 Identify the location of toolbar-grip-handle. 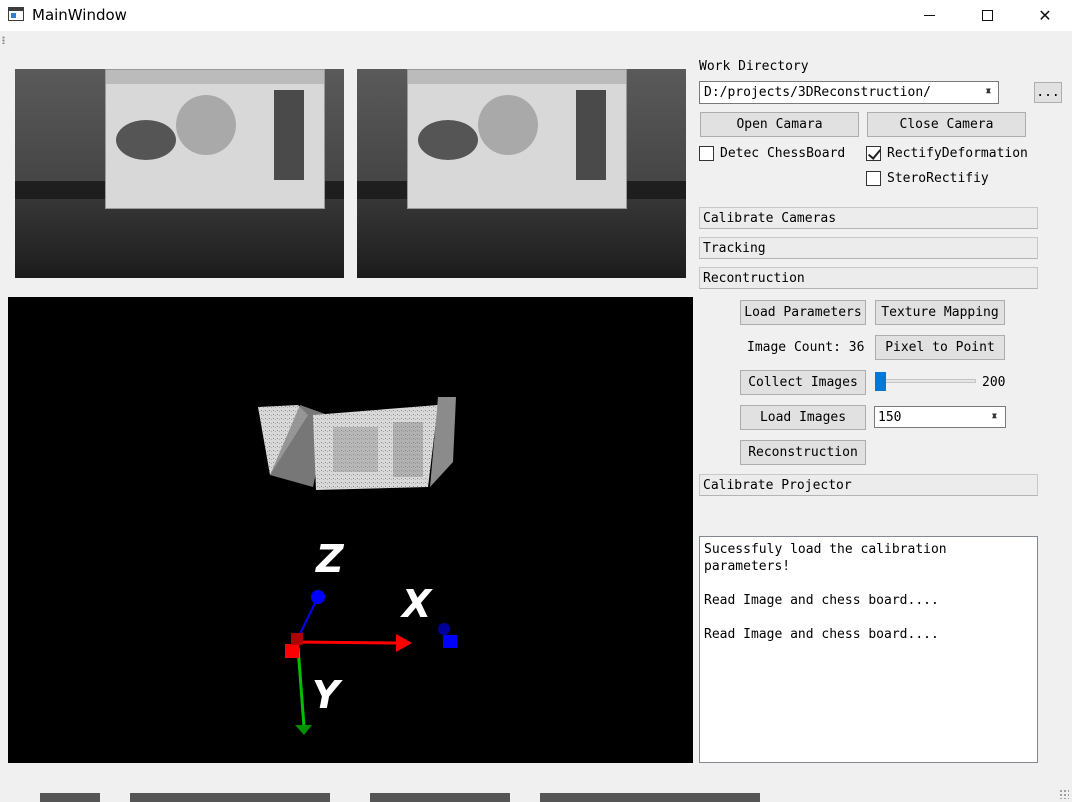
(3, 40).